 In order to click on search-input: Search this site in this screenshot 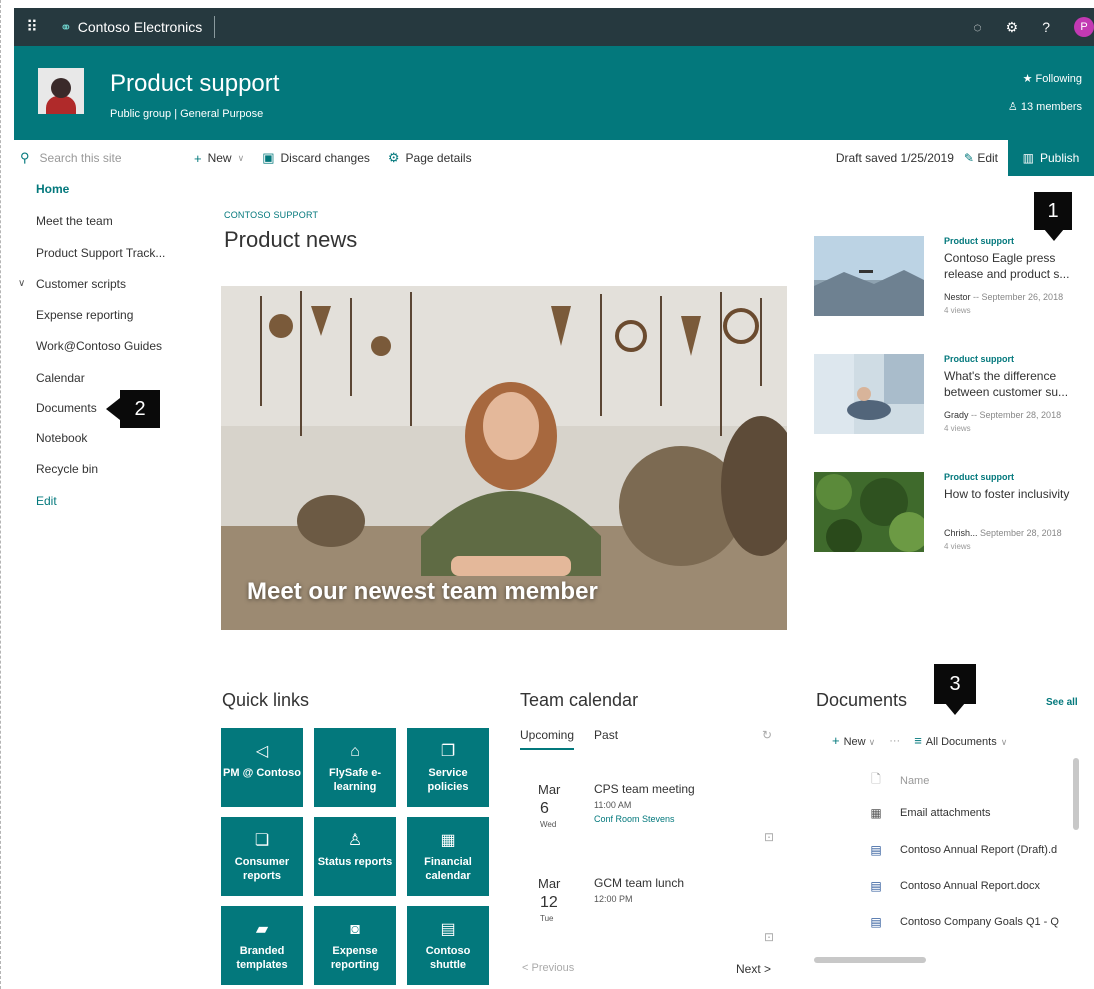, I will do `click(81, 158)`.